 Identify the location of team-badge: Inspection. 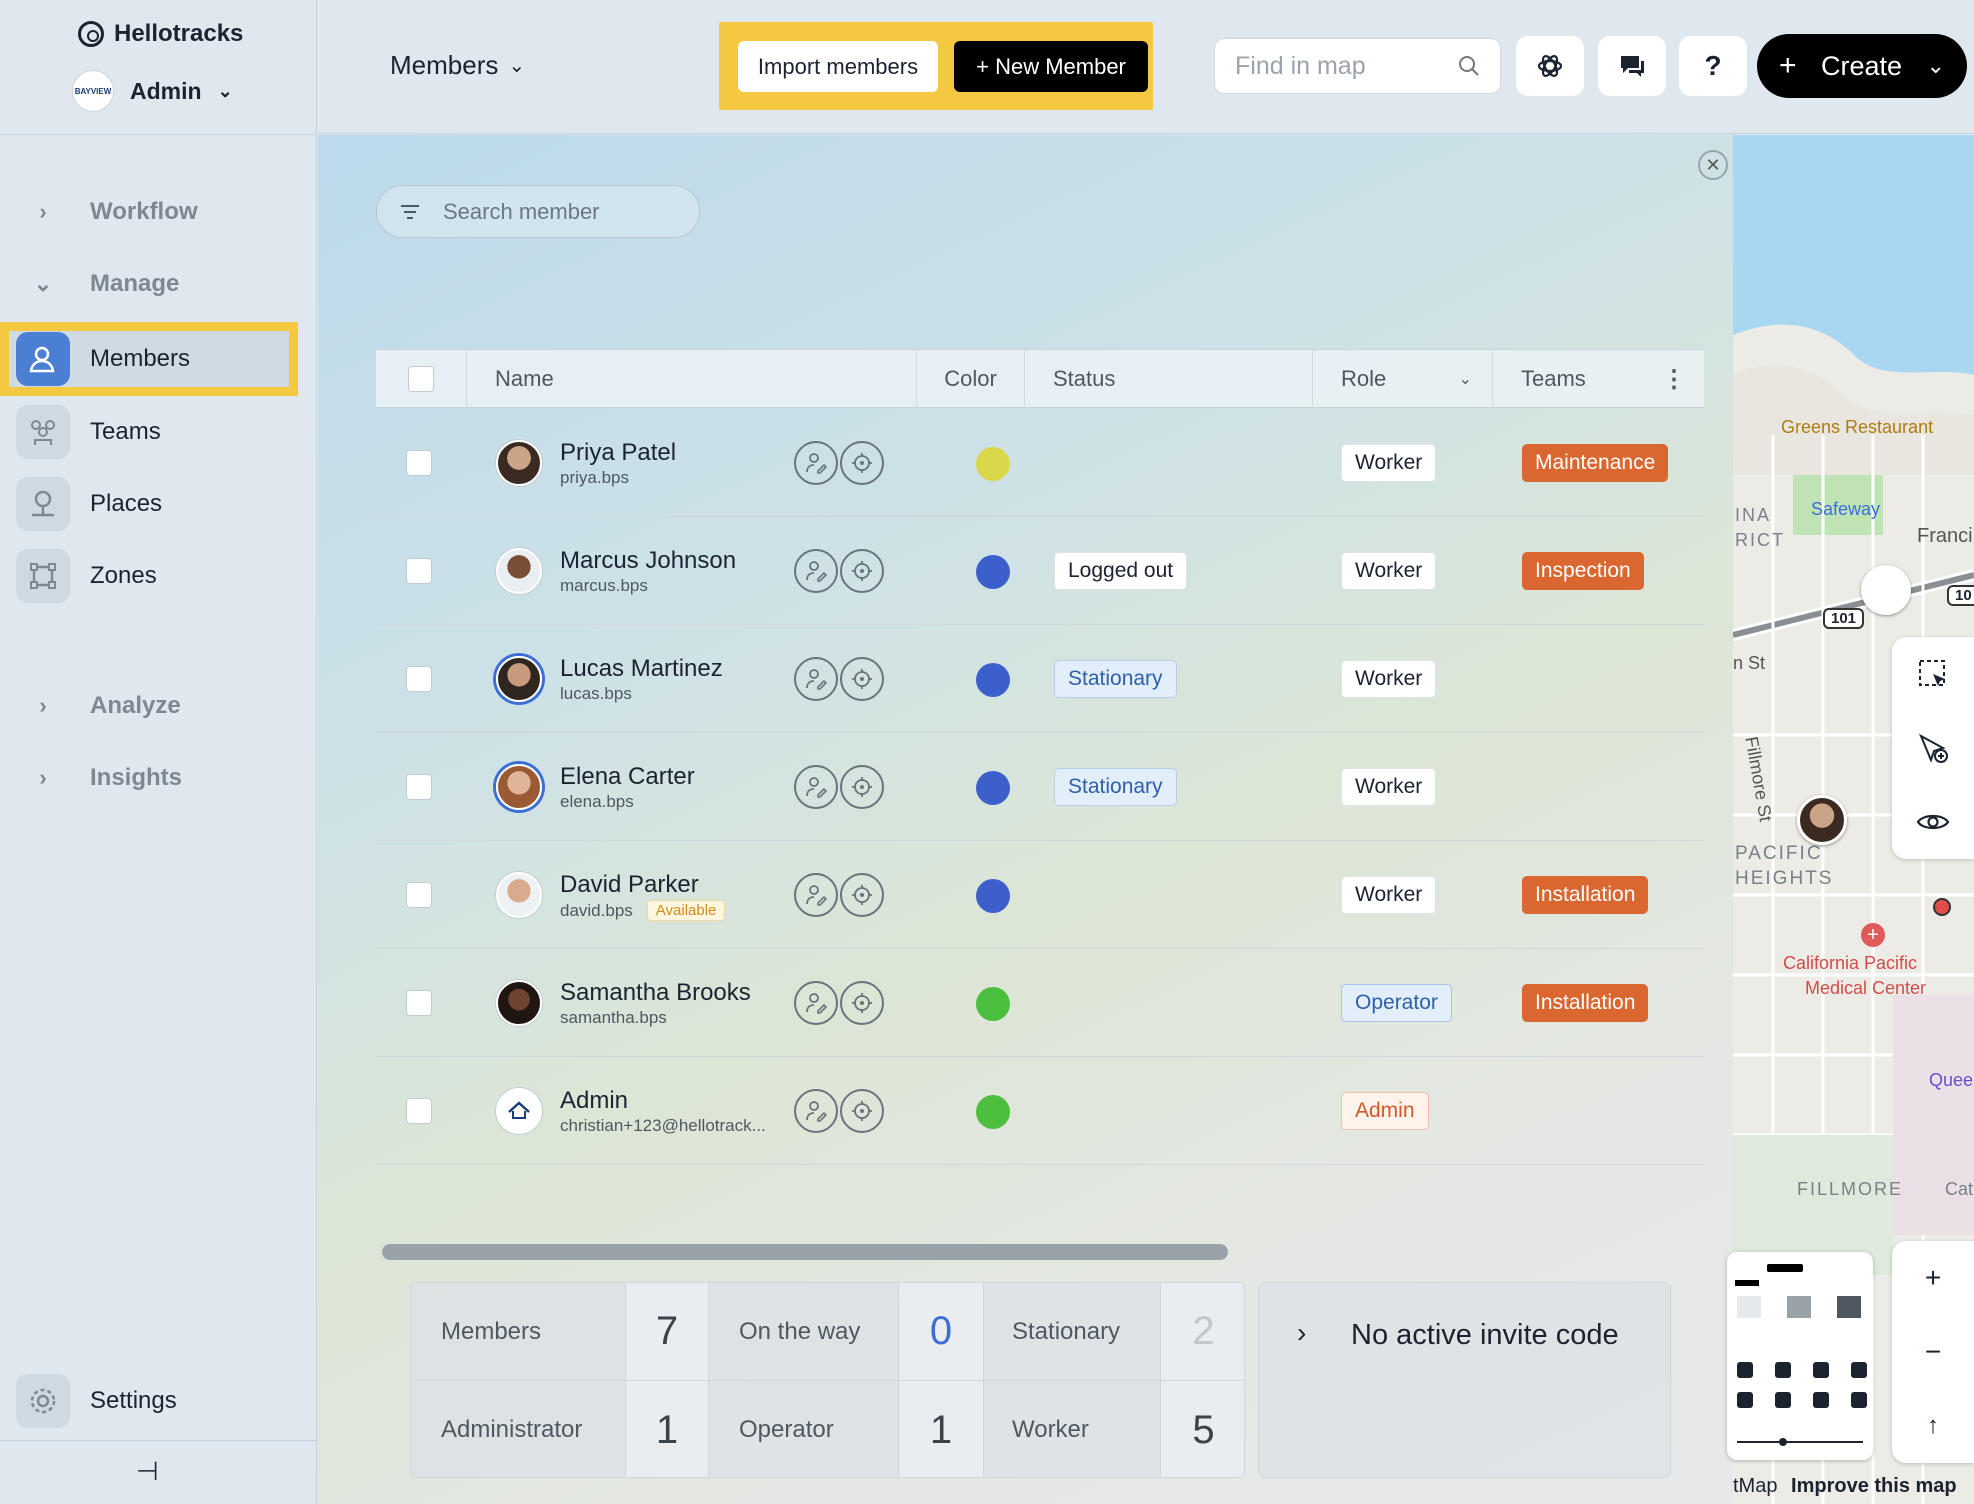
(1583, 571).